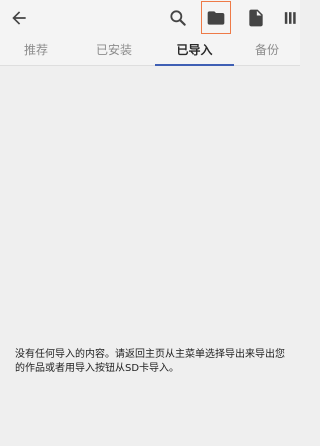 The height and width of the screenshot is (446, 320). I want to click on file-icon, so click(256, 18).